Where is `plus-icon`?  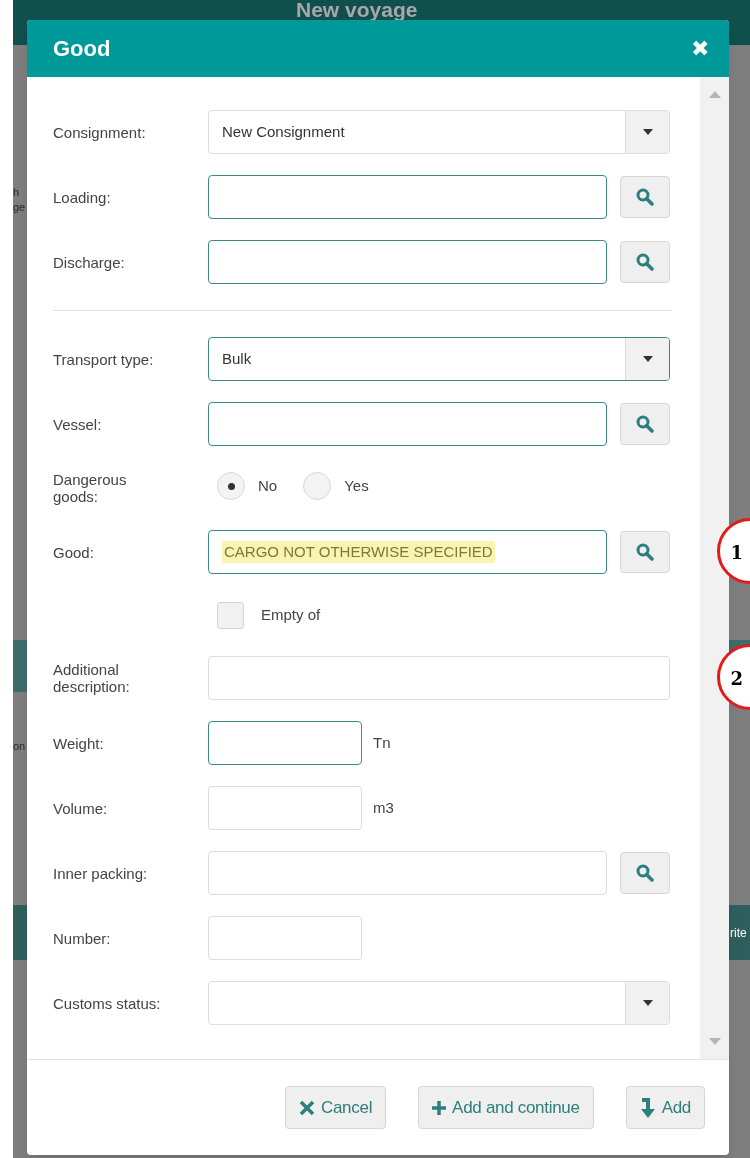 plus-icon is located at coordinates (439, 1107).